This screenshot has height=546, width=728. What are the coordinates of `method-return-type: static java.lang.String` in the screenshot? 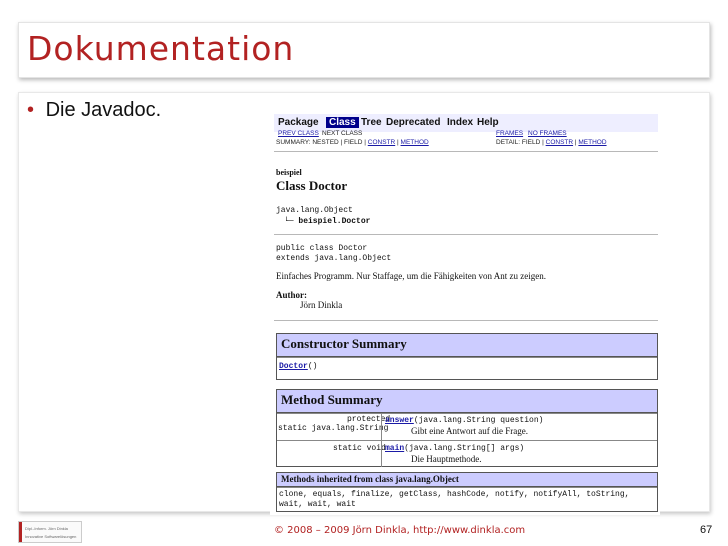 It's located at (333, 428).